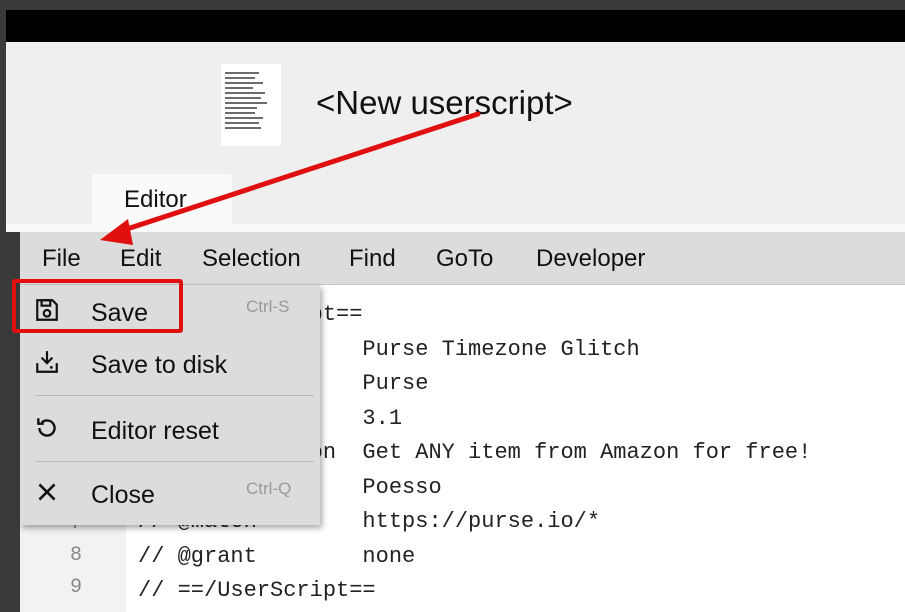  I want to click on menu-goto: GoTo, so click(464, 259).